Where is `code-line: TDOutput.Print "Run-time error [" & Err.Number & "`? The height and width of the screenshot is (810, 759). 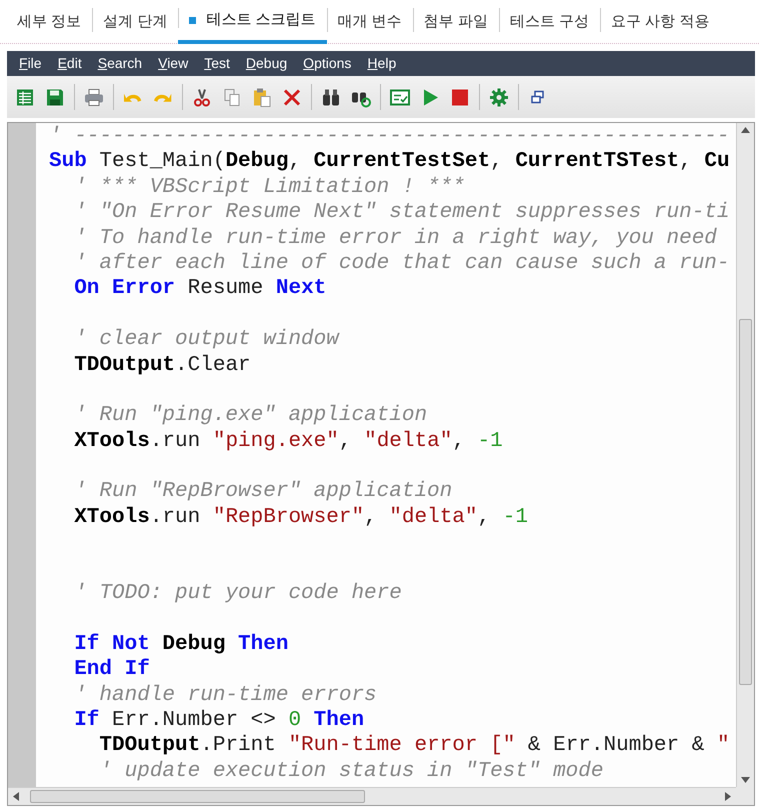 code-line: TDOutput.Print "Run-time error [" & Err.Number & " is located at coordinates (414, 746).